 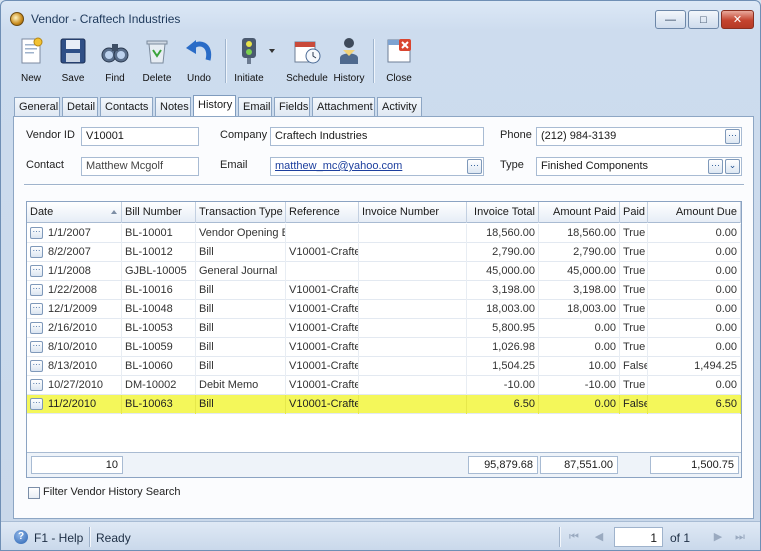 What do you see at coordinates (639, 136) in the screenshot?
I see `phone-field: (212) 984-3139` at bounding box center [639, 136].